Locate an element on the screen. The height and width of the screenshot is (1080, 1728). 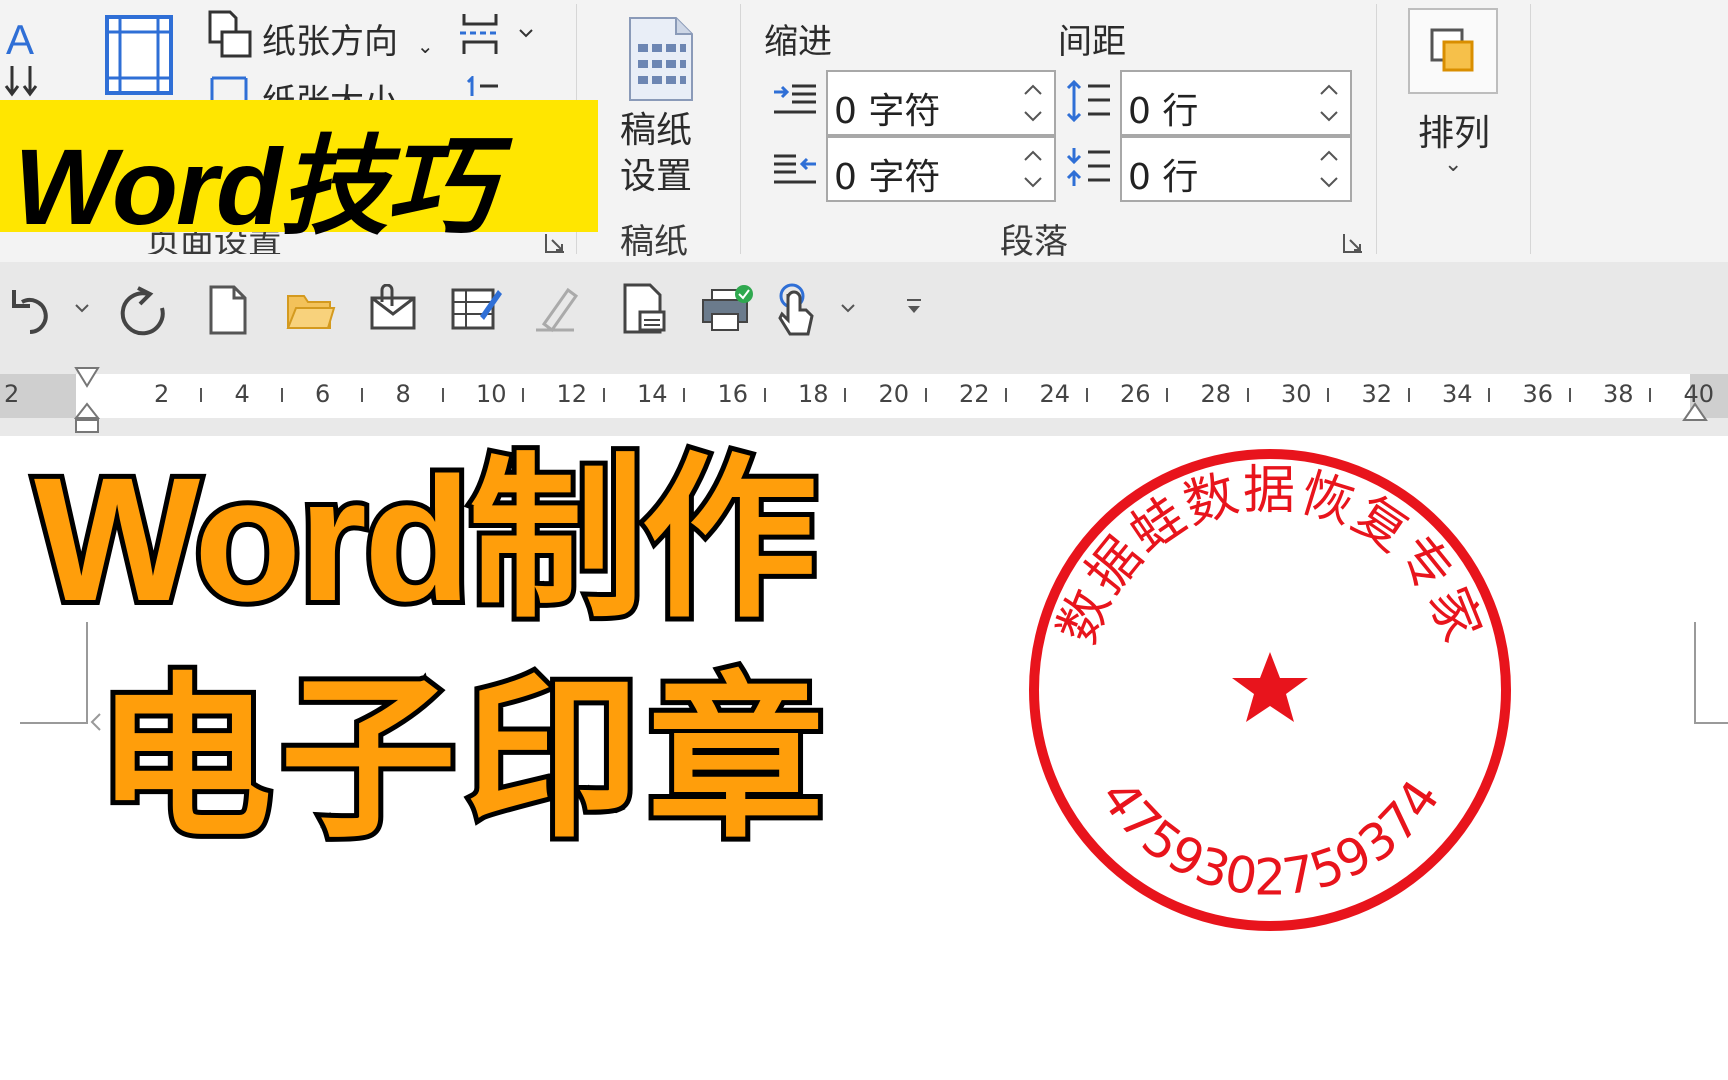
spacing-before-value: 0 行 is located at coordinates (1163, 111).